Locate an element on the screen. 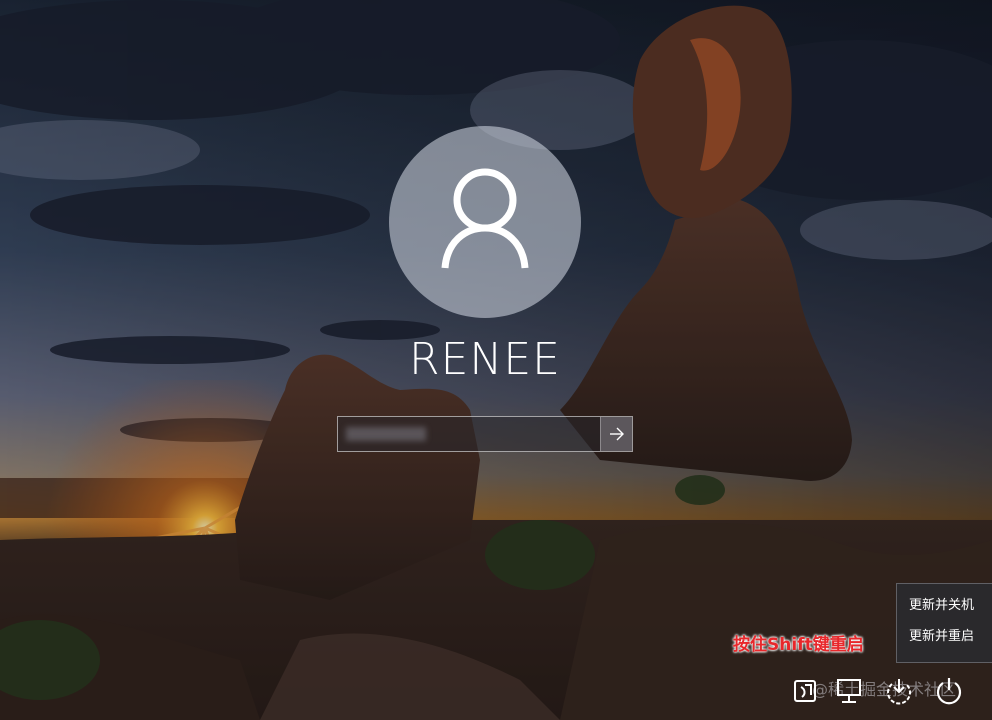  menu-item-update-and-restart: 更新并重启 is located at coordinates (944, 640).